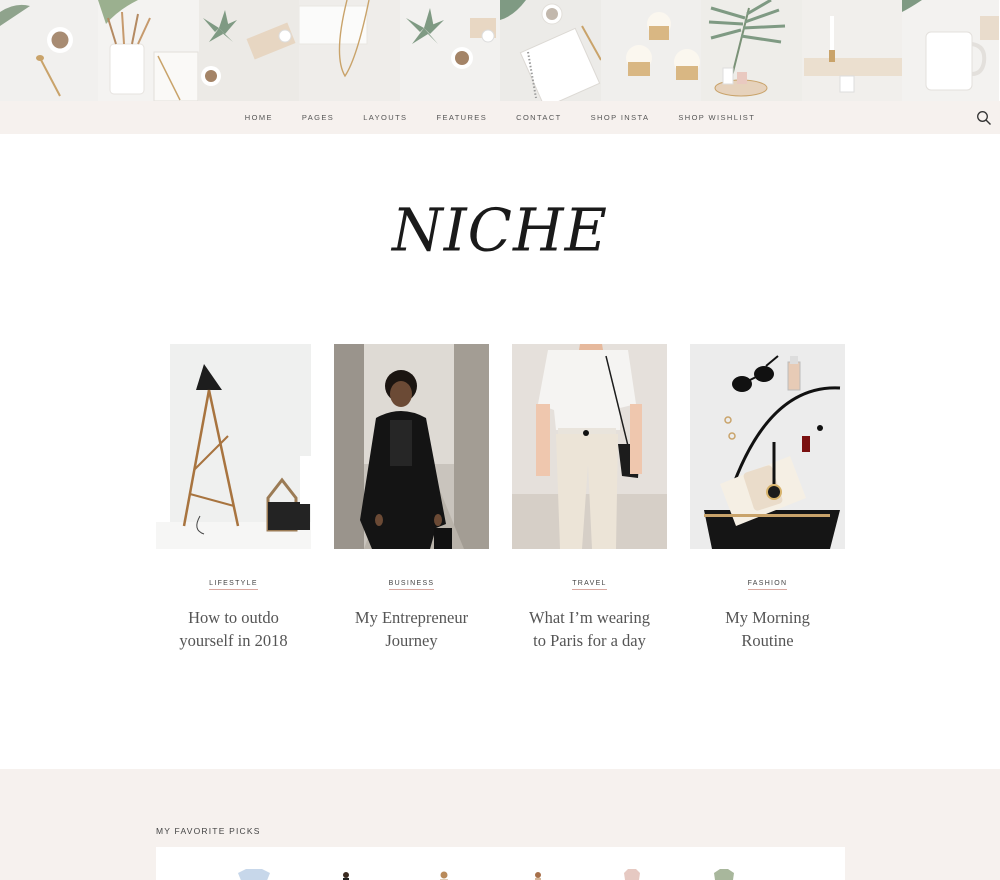  I want to click on instagram-tile-candle-tray, so click(851, 50).